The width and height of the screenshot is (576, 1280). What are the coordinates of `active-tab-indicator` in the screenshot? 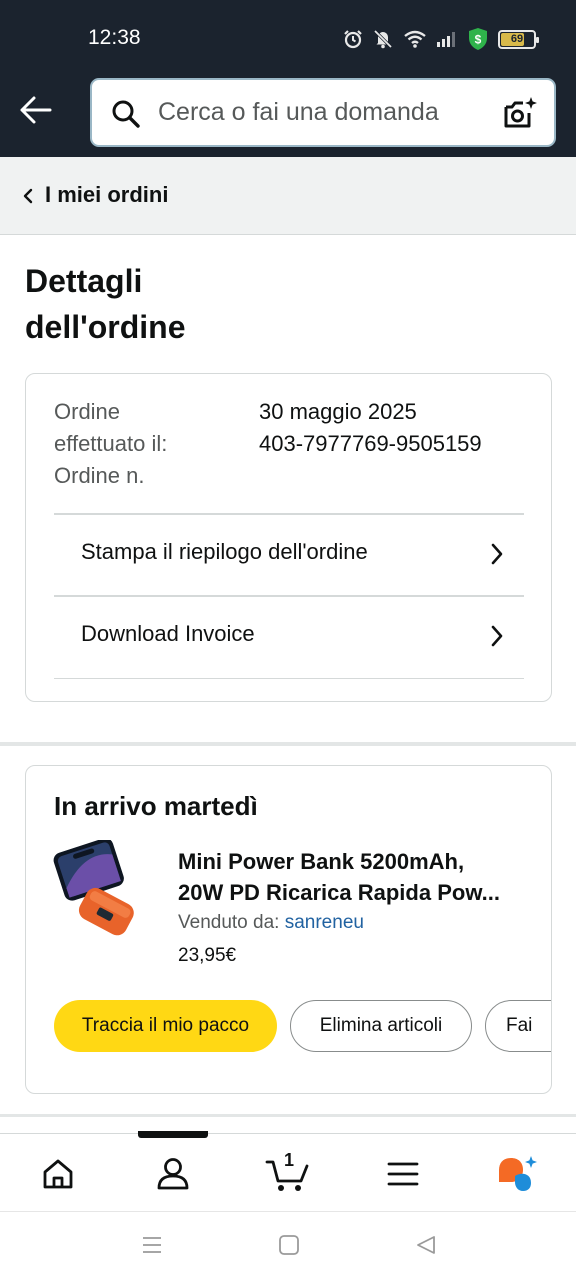 It's located at (173, 1134).